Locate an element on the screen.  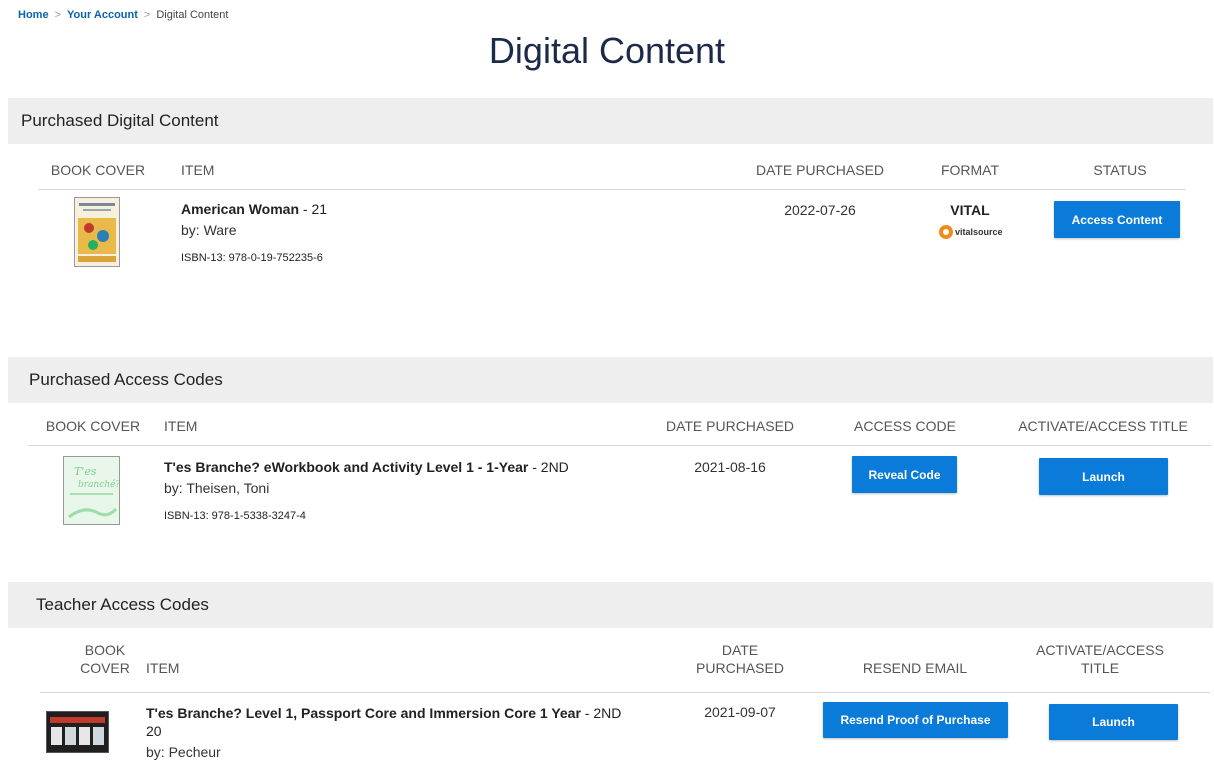
reveal-code-button: Reveal Code is located at coordinates (904, 474).